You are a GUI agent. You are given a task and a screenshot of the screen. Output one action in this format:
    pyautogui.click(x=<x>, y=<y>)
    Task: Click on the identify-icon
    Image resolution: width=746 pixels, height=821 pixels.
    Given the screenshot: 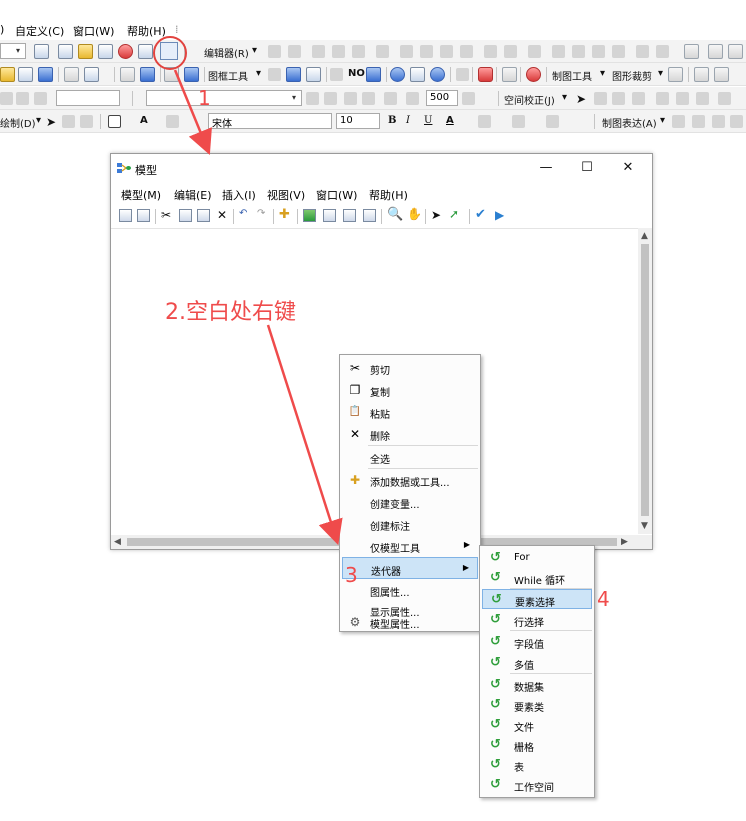 What is the action you would take?
    pyautogui.click(x=25, y=74)
    